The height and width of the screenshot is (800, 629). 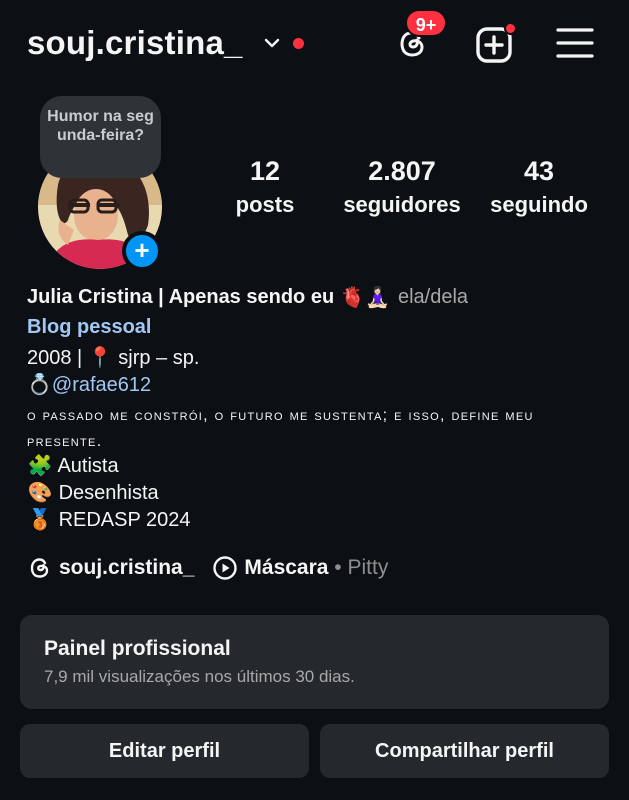 I want to click on puzzle-icon: 🧩, so click(x=40, y=466).